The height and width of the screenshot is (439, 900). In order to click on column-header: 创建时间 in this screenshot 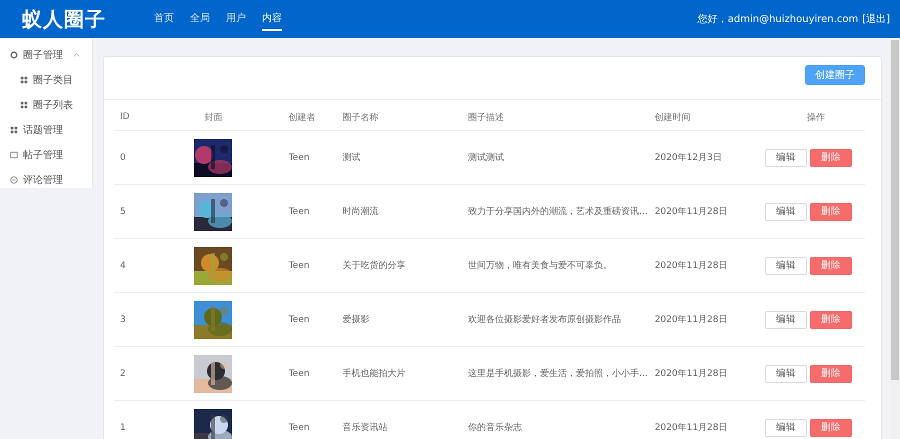, I will do `click(706, 117)`.